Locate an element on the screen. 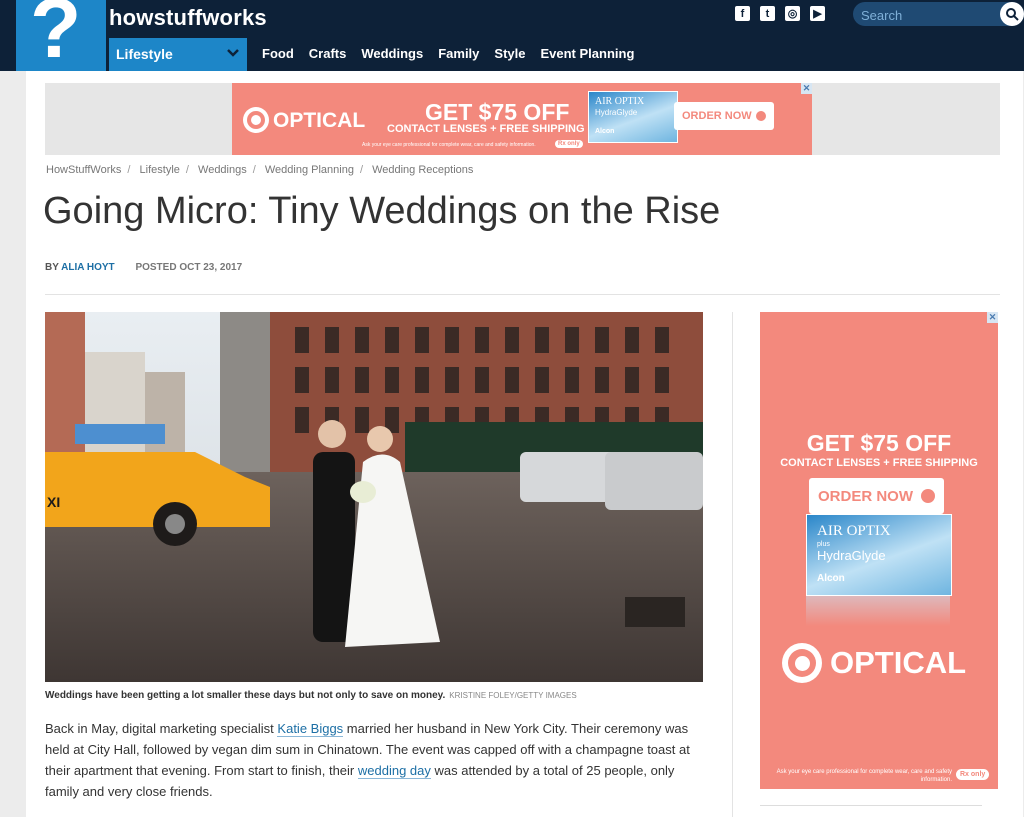  side-ad-brand: OPTICAL is located at coordinates (898, 662).